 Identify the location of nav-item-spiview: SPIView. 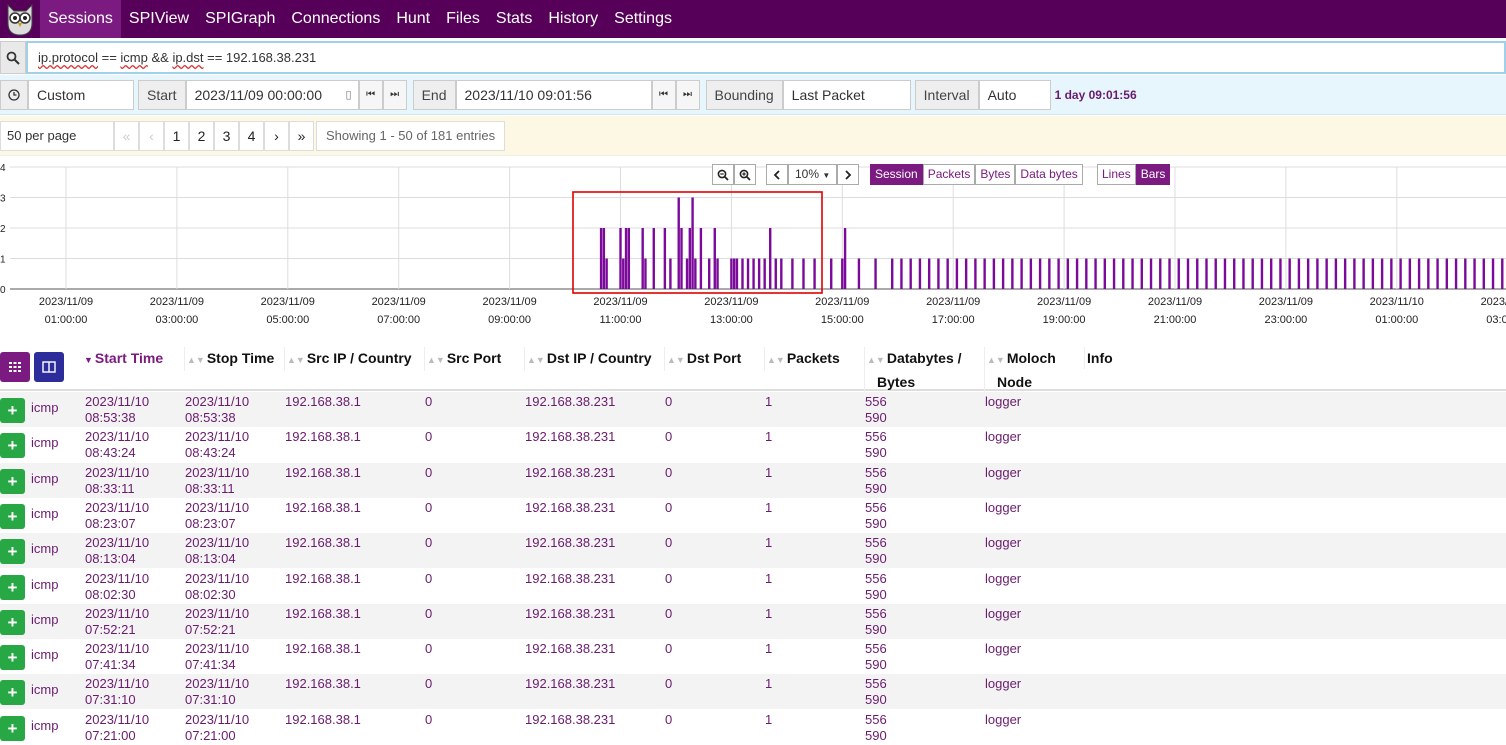
(159, 19).